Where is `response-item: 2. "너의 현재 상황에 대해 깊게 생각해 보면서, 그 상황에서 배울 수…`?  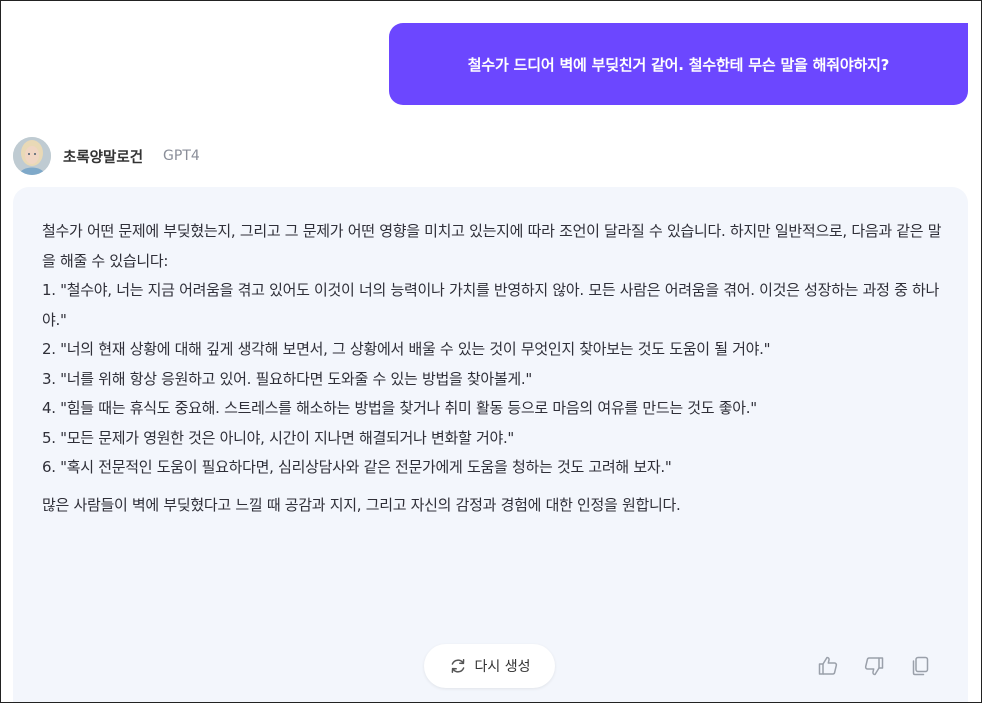 response-item: 2. "너의 현재 상황에 대해 깊게 생각해 보면서, 그 상황에서 배울 수… is located at coordinates (406, 349).